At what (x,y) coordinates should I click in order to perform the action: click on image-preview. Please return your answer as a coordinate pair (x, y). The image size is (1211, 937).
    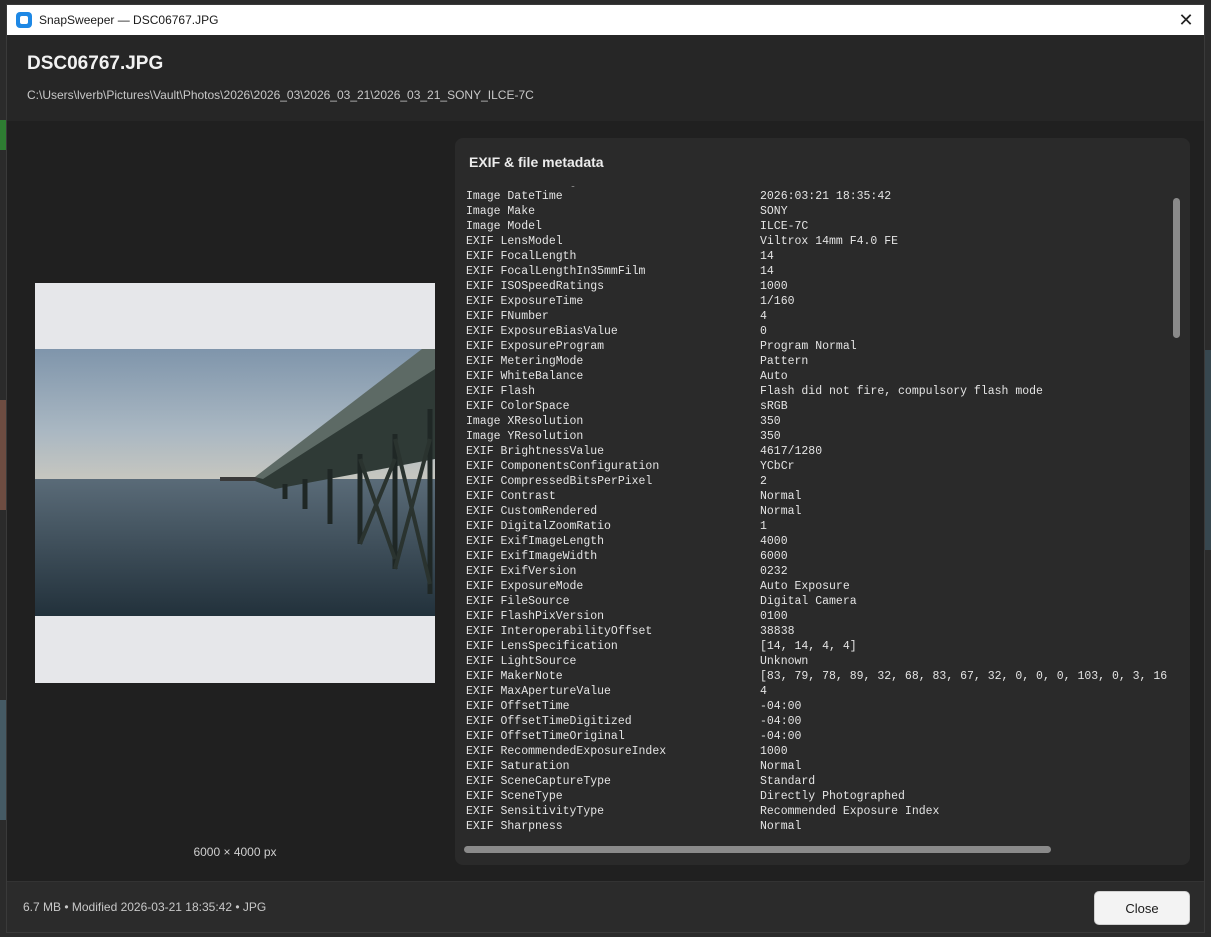
    Looking at the image, I should click on (235, 483).